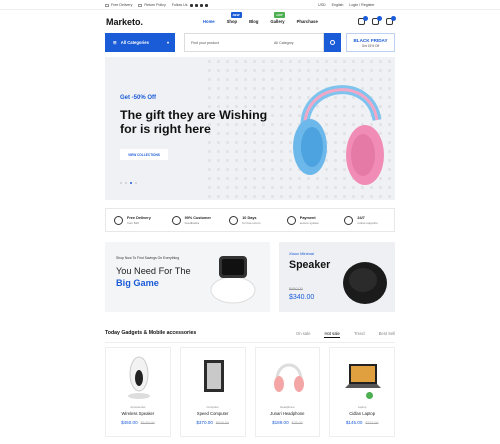  I want to click on computer-image, so click(213, 376).